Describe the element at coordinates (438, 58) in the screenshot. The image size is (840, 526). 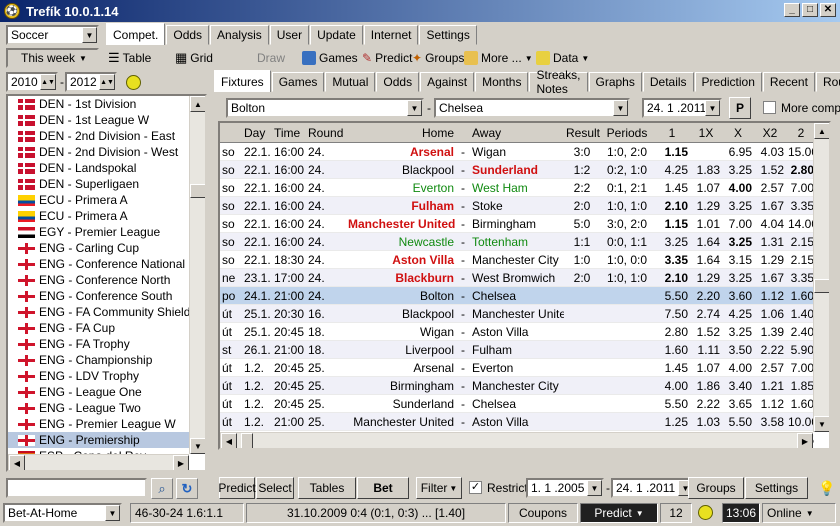
I see `groups-toolbar-button: ✦ Groups` at that location.